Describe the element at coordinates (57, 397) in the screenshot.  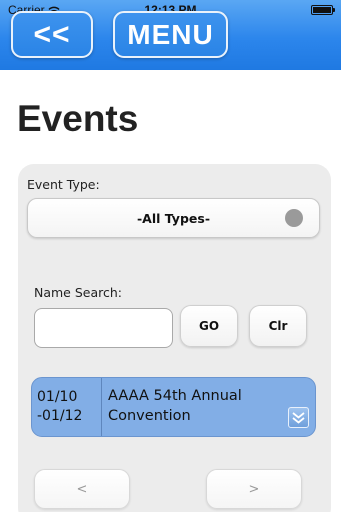
I see `event-date-start: 01/10` at that location.